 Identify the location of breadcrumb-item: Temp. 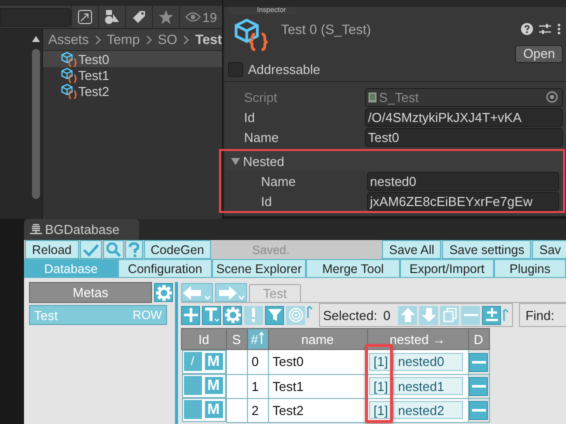
(123, 39).